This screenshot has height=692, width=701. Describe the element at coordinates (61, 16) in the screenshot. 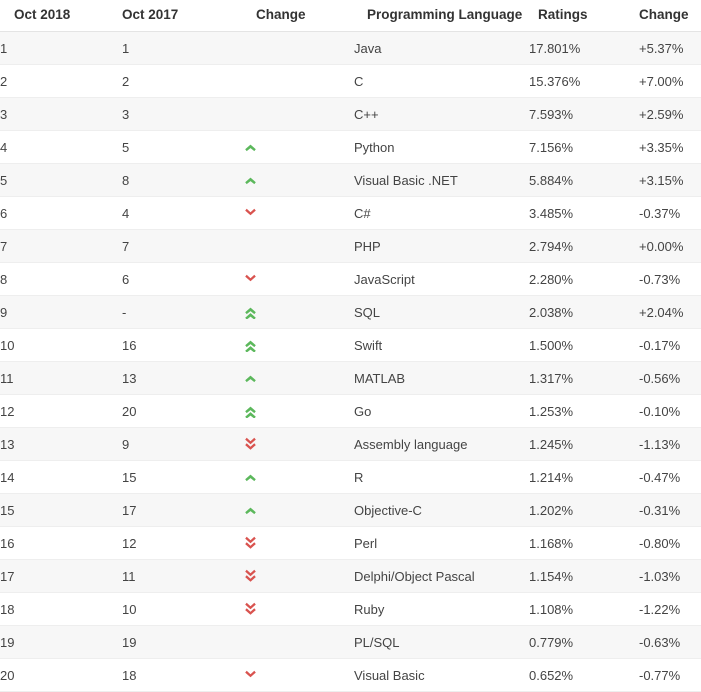

I see `column-header-rank-current: Oct 2018` at that location.